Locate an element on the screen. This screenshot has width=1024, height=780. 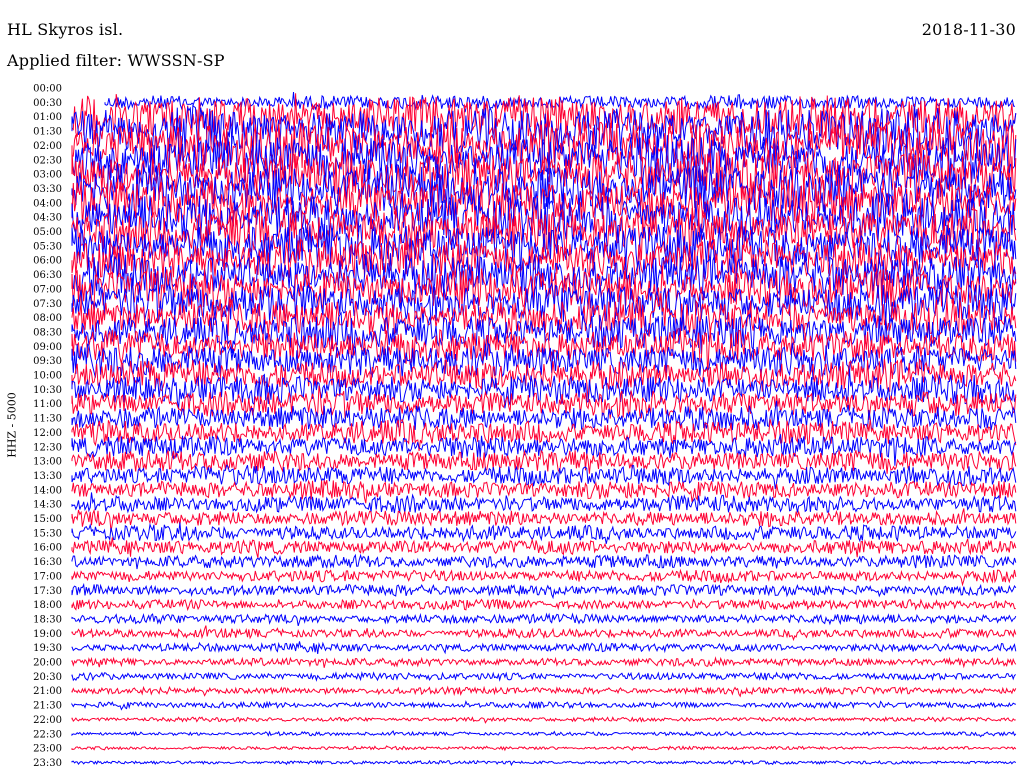
time-tick-label: 03:30 is located at coordinates (47, 189).